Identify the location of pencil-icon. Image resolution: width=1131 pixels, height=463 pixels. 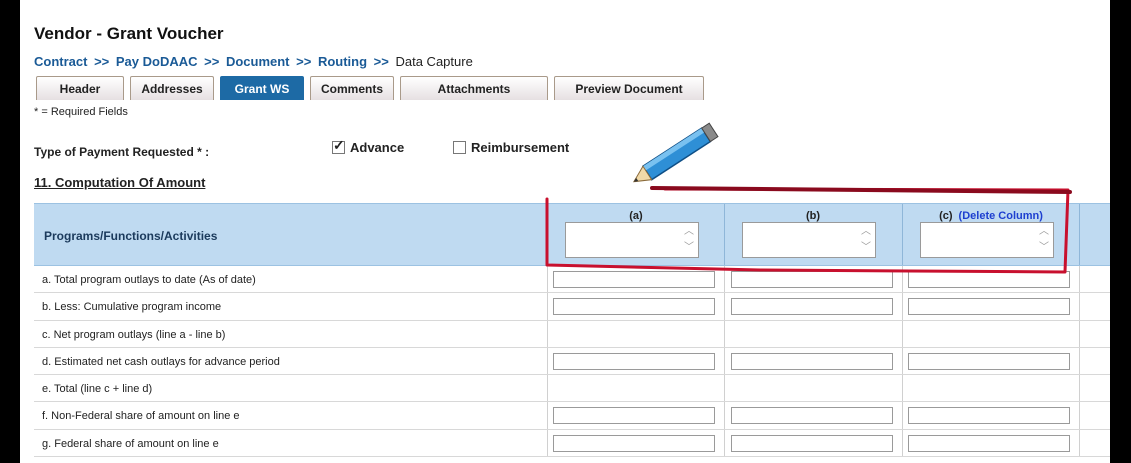
(675, 152).